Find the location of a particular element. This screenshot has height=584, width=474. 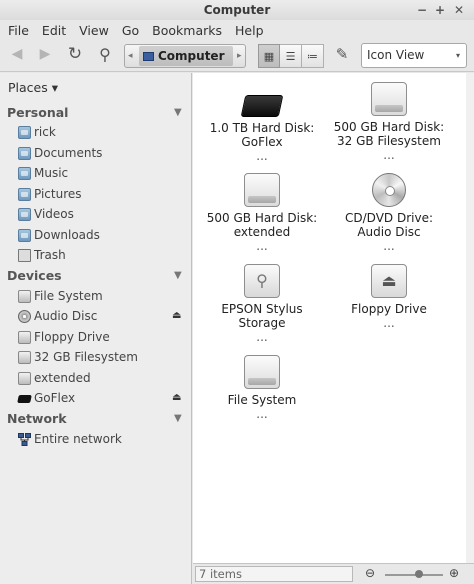

sidebar-item-label: Music is located at coordinates (51, 173).